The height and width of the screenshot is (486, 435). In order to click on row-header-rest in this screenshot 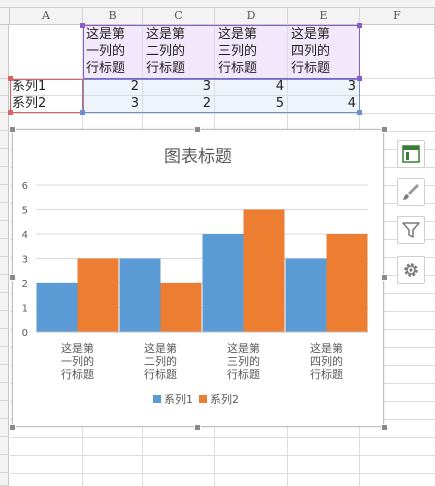, I will do `click(4, 299)`.